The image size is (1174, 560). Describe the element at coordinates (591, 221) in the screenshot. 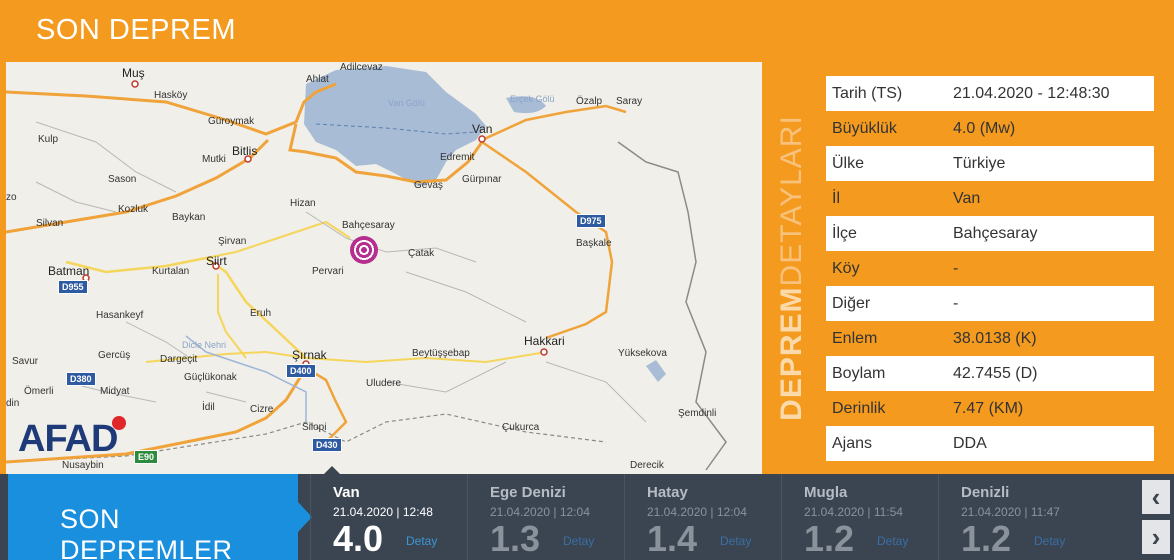

I see `road-shield-d975: D975` at that location.